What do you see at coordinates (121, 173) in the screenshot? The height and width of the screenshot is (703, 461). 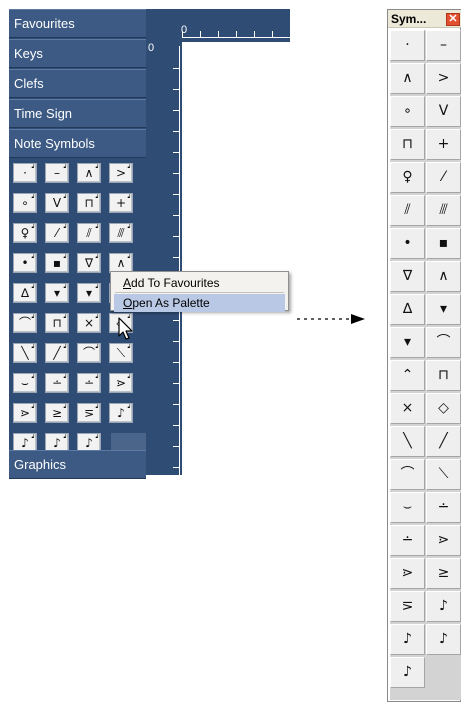 I see `symbol-button: > ♪` at bounding box center [121, 173].